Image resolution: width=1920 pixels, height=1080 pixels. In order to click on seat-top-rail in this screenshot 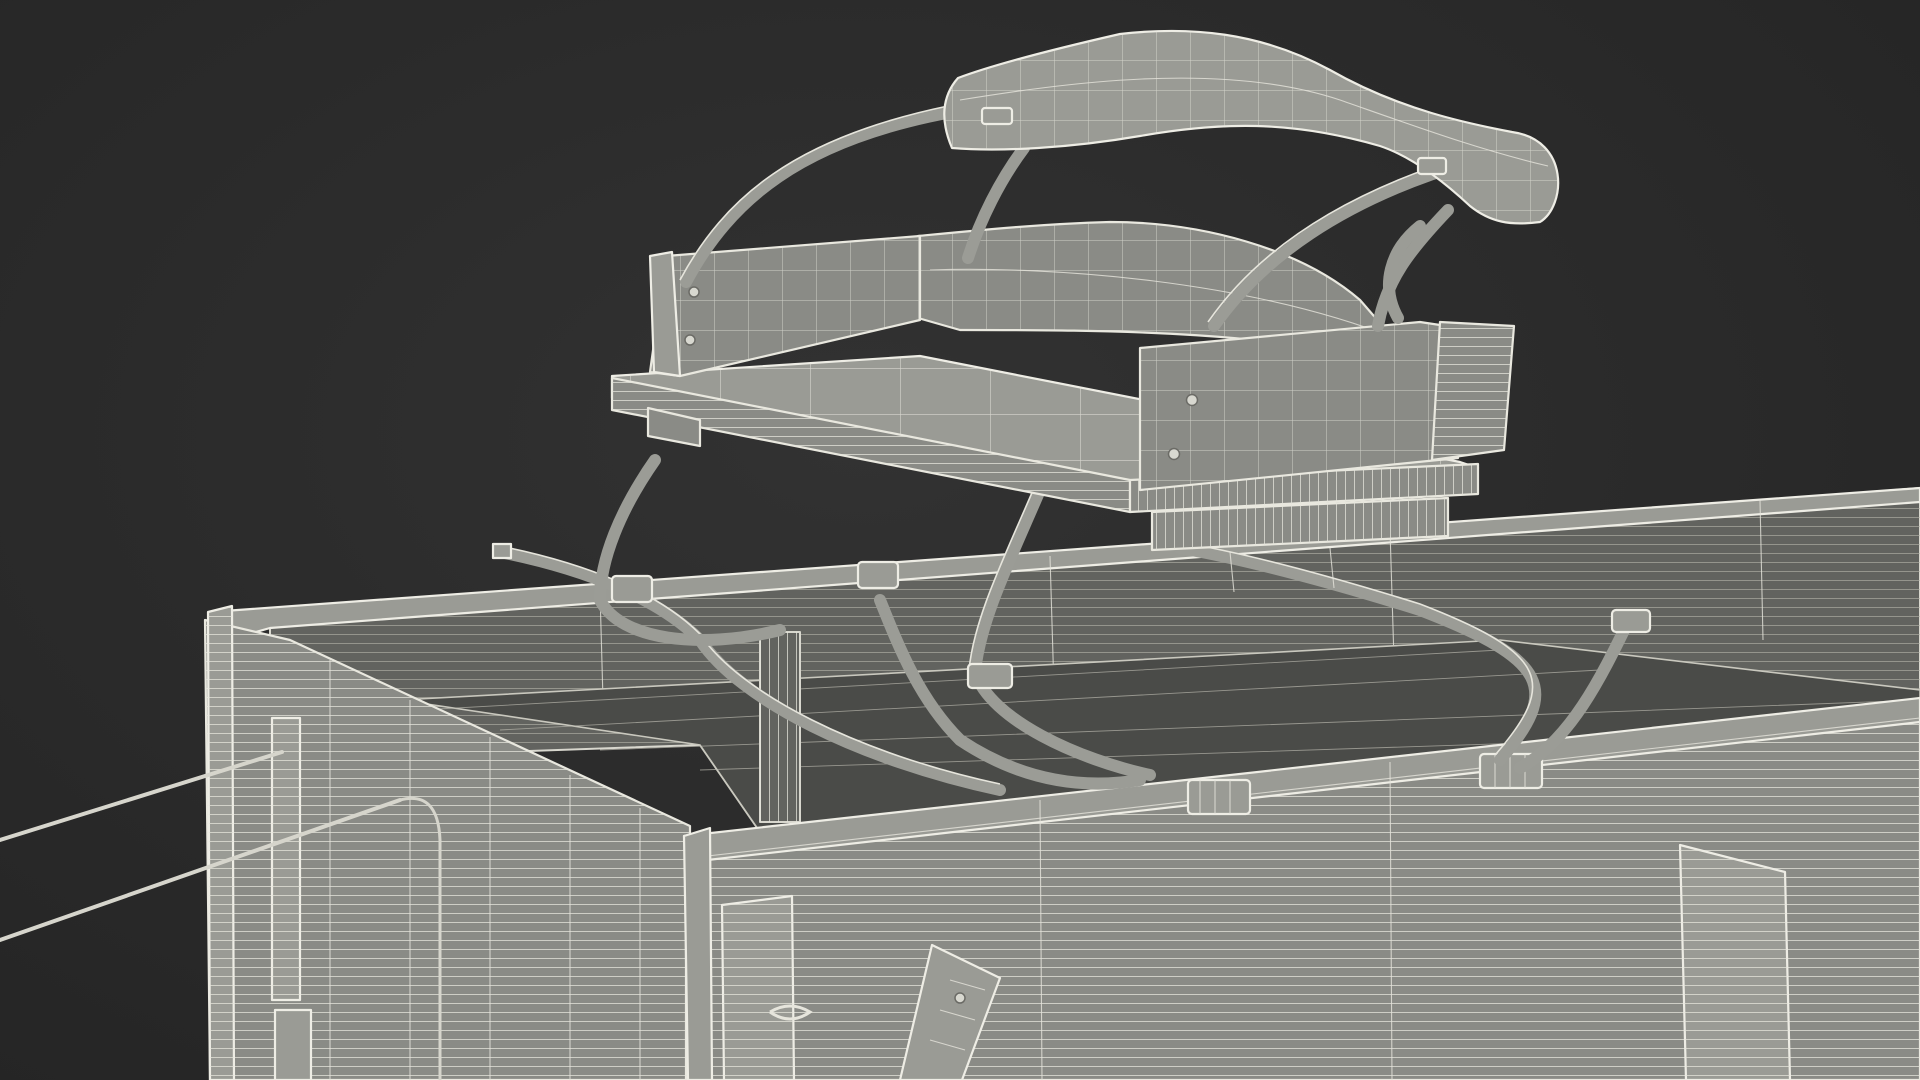, I will do `click(1251, 127)`.